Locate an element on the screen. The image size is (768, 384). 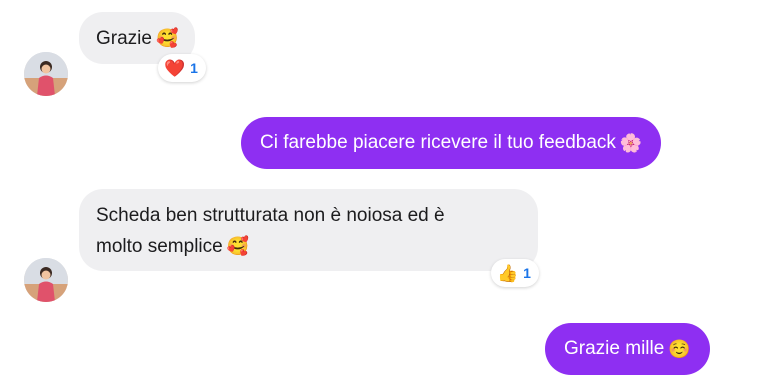
reaction-badge: 👍 1 is located at coordinates (515, 273).